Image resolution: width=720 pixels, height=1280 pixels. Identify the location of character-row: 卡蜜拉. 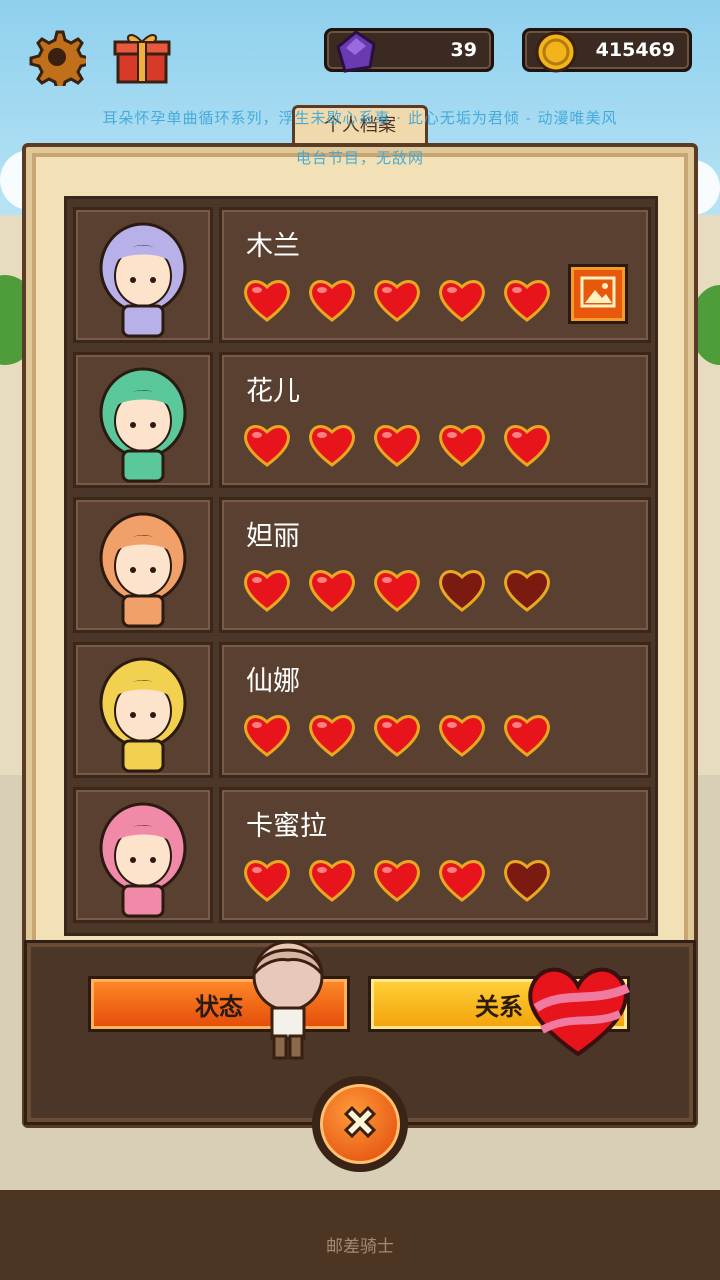
(362, 853).